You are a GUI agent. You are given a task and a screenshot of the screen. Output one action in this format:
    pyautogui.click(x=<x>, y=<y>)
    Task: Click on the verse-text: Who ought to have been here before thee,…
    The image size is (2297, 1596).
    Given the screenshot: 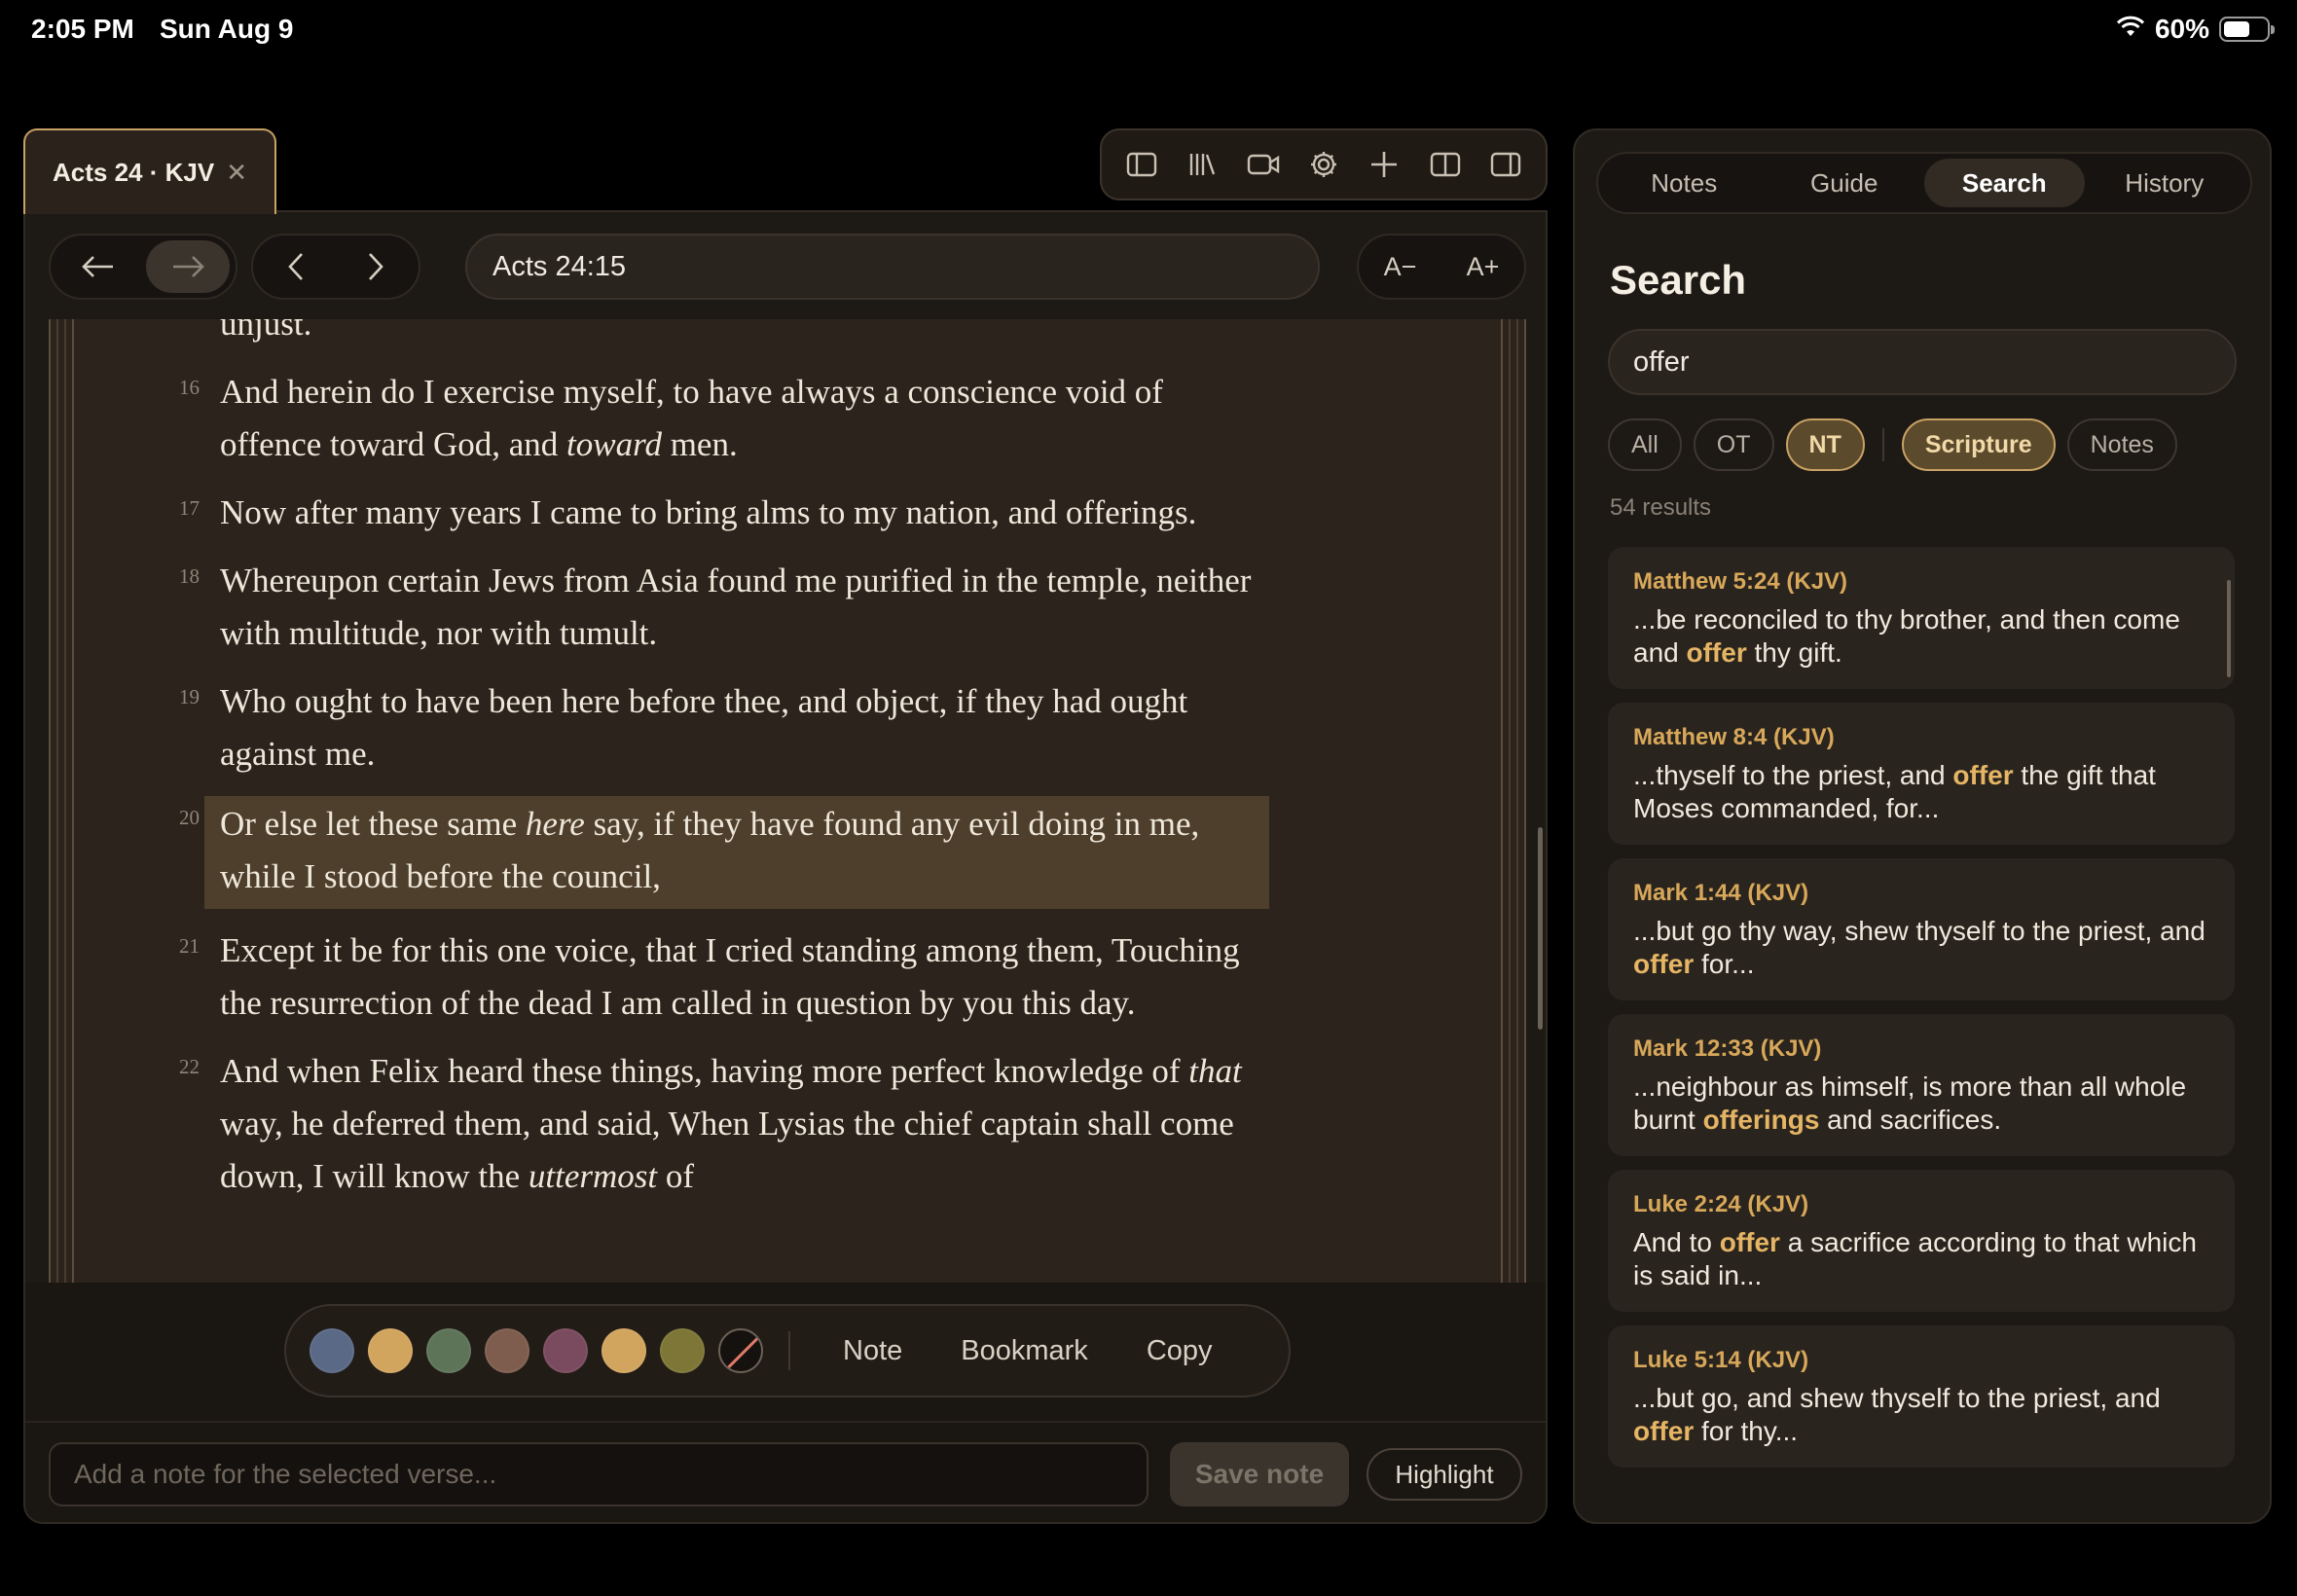 What is the action you would take?
    pyautogui.click(x=704, y=728)
    